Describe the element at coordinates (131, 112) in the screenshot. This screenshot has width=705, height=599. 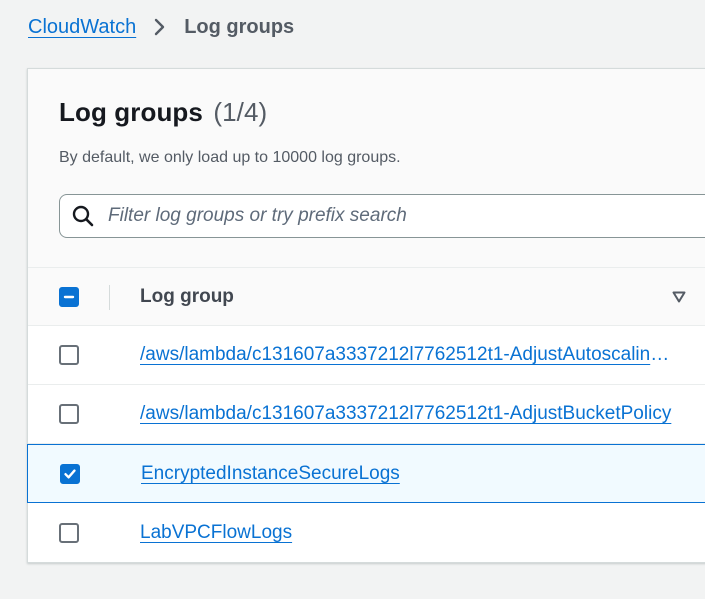
I see `title-text: Log groups` at that location.